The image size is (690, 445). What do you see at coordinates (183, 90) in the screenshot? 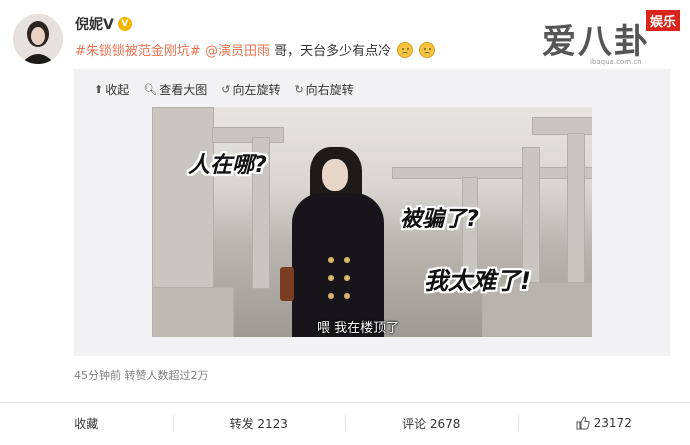
I see `view-large-label: 查看大图` at bounding box center [183, 90].